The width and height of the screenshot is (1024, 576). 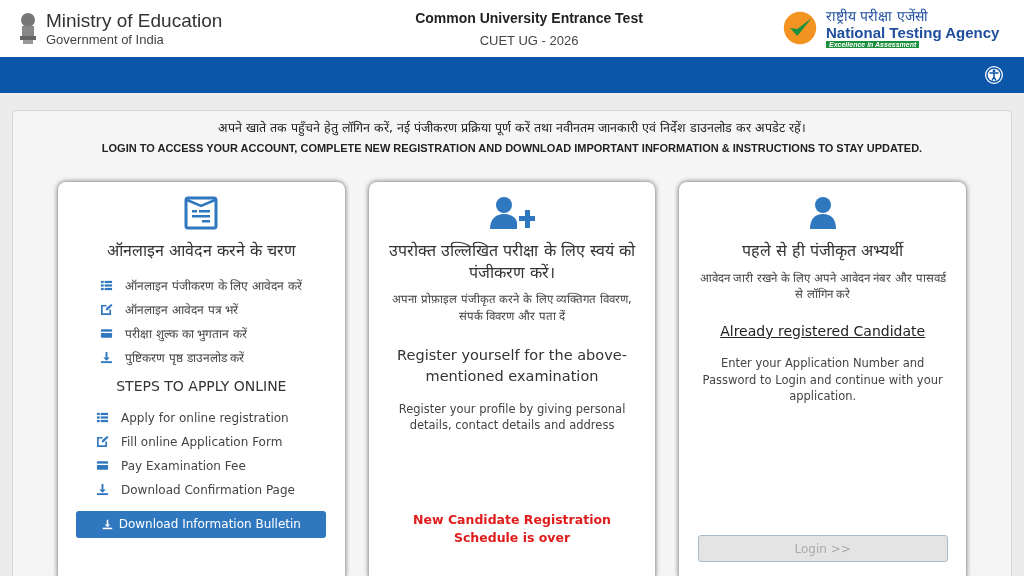 What do you see at coordinates (994, 75) in the screenshot?
I see `accessibility-icon` at bounding box center [994, 75].